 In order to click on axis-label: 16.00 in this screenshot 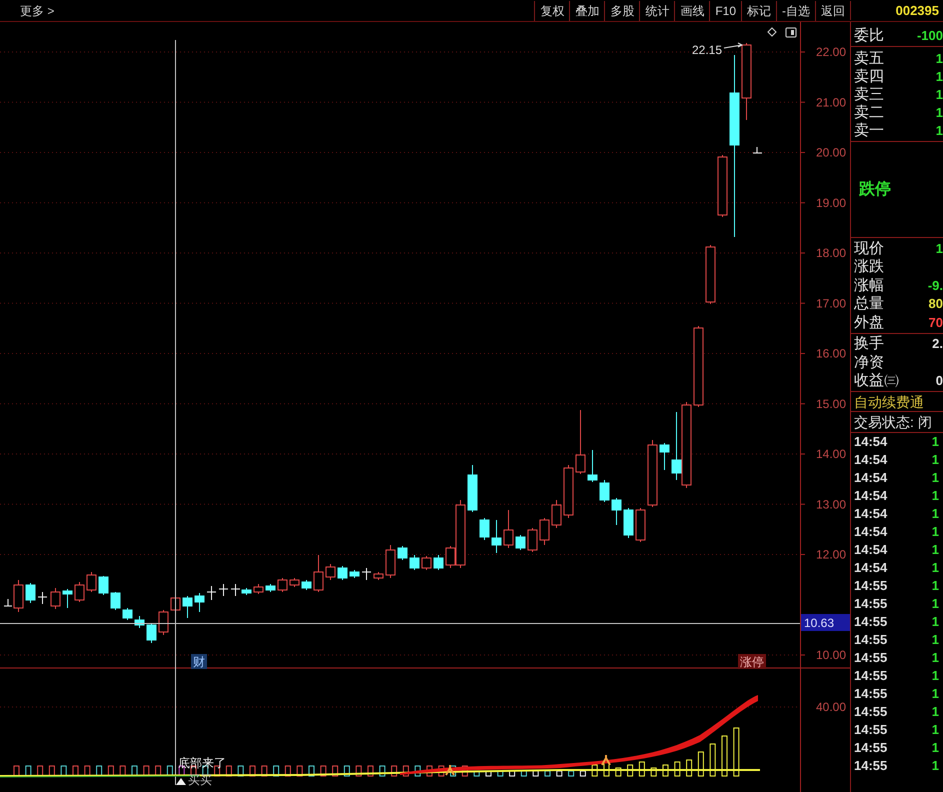, I will do `click(831, 353)`.